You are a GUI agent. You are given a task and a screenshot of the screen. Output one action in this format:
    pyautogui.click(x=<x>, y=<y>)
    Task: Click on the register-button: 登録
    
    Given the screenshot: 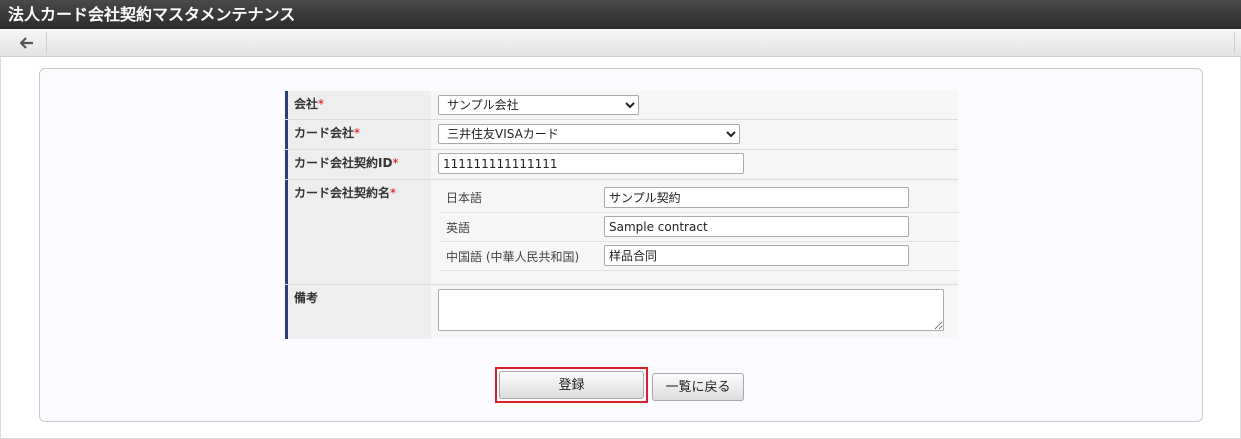 What is the action you would take?
    pyautogui.click(x=571, y=385)
    